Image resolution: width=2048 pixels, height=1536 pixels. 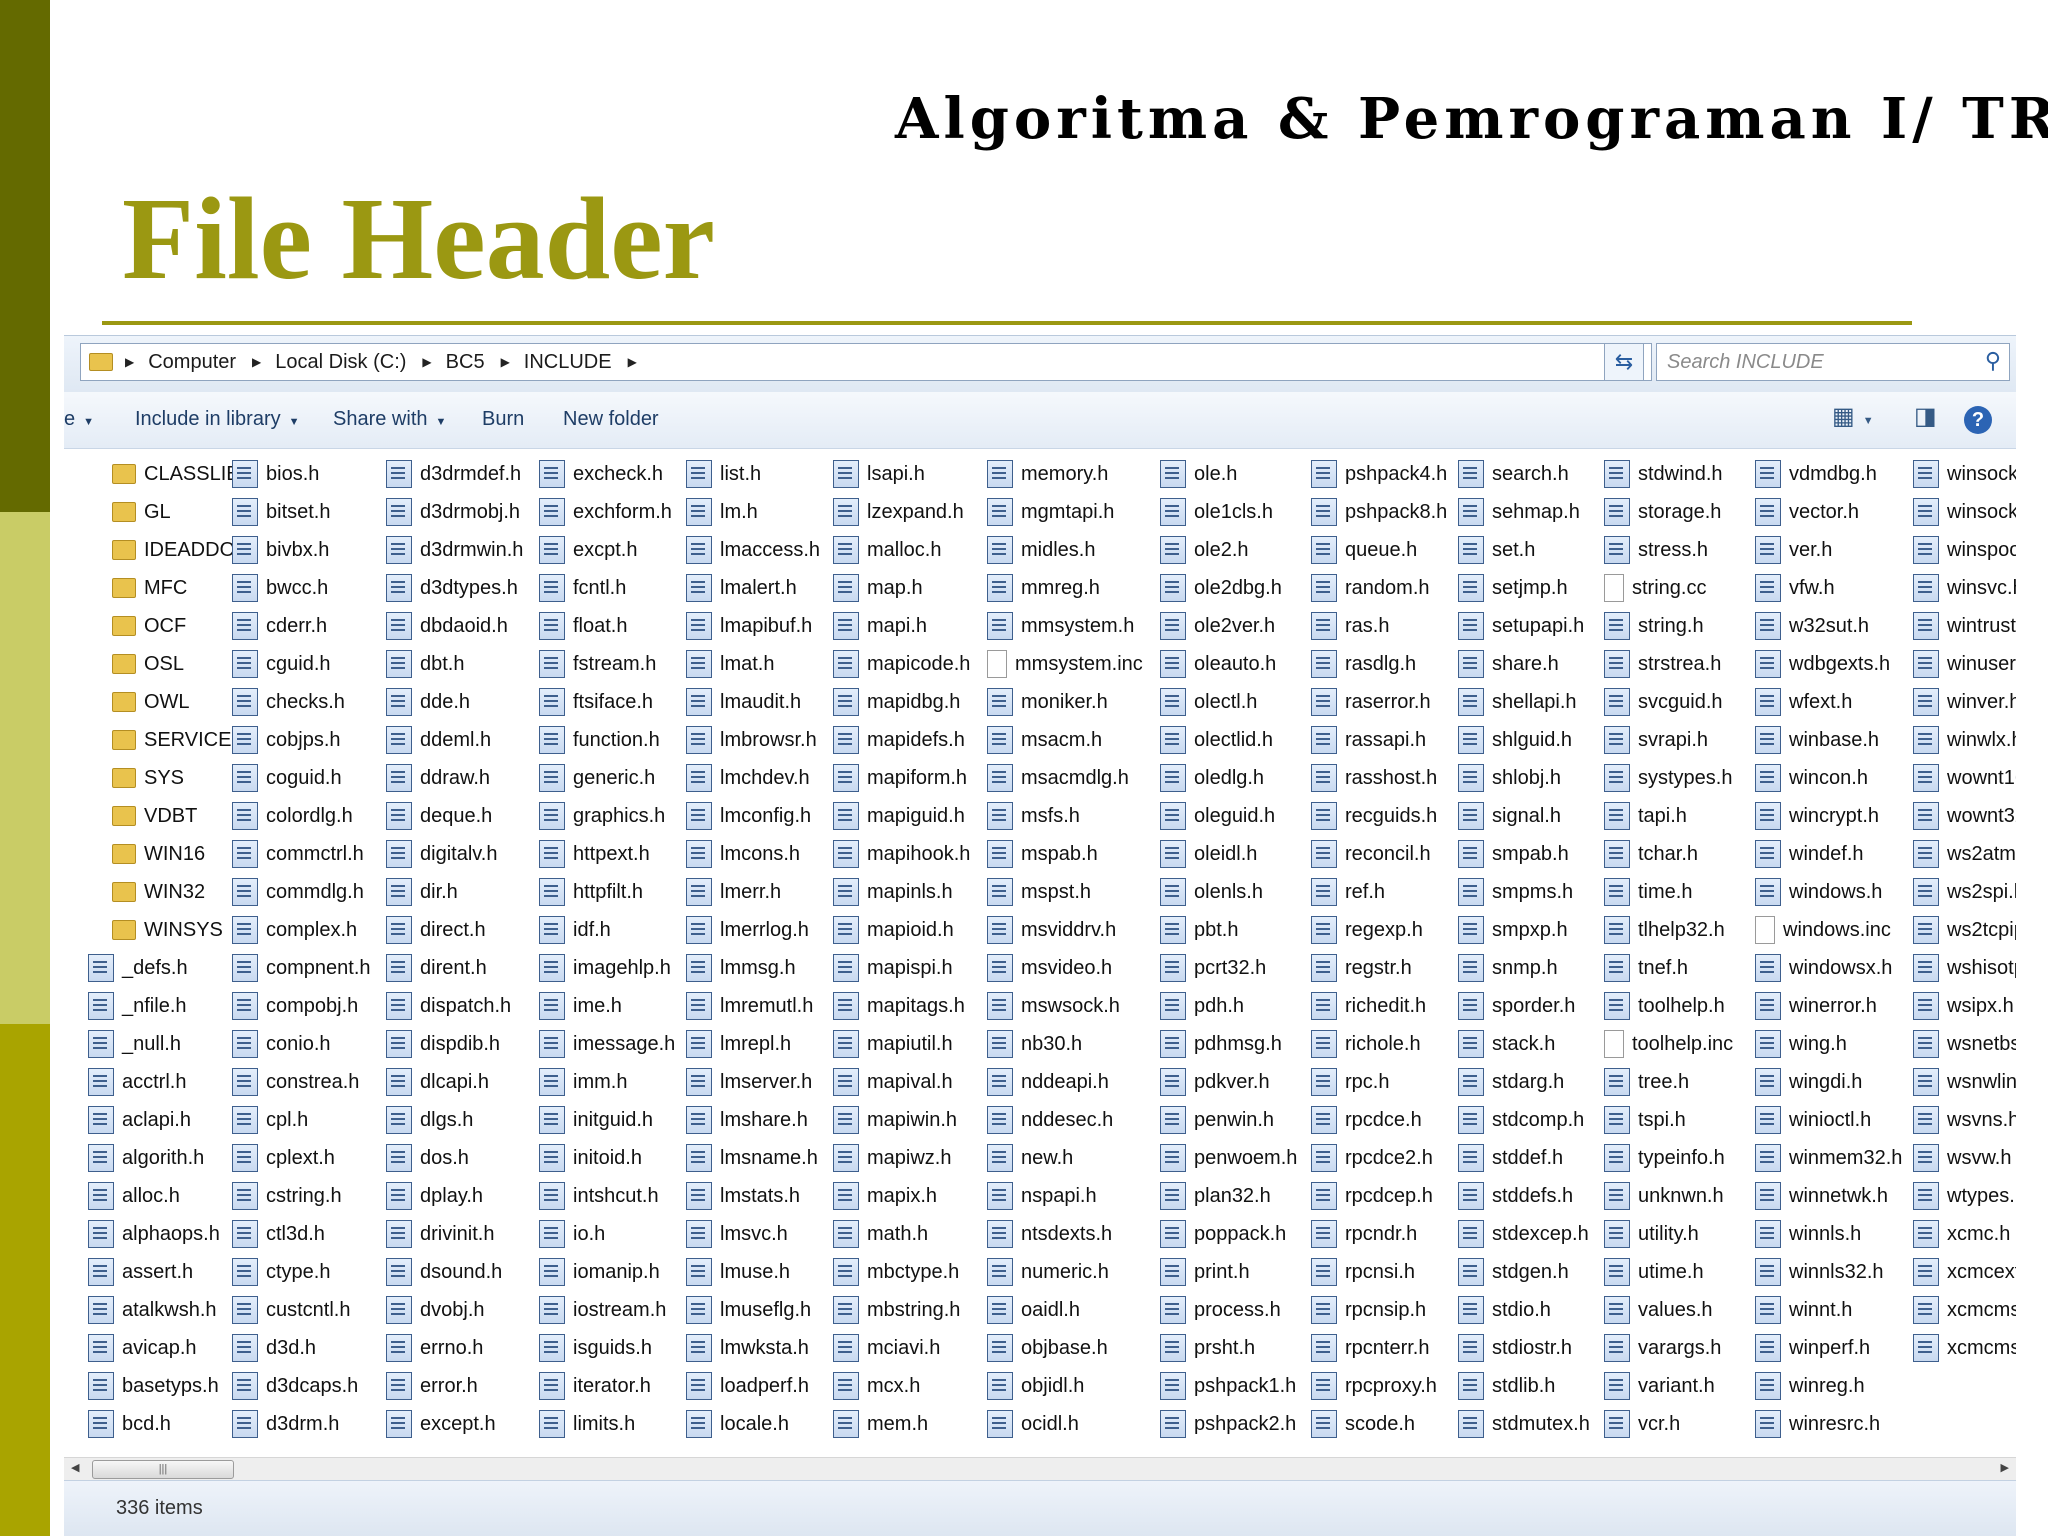 What do you see at coordinates (454, 664) in the screenshot?
I see `file-item: dbt.h` at bounding box center [454, 664].